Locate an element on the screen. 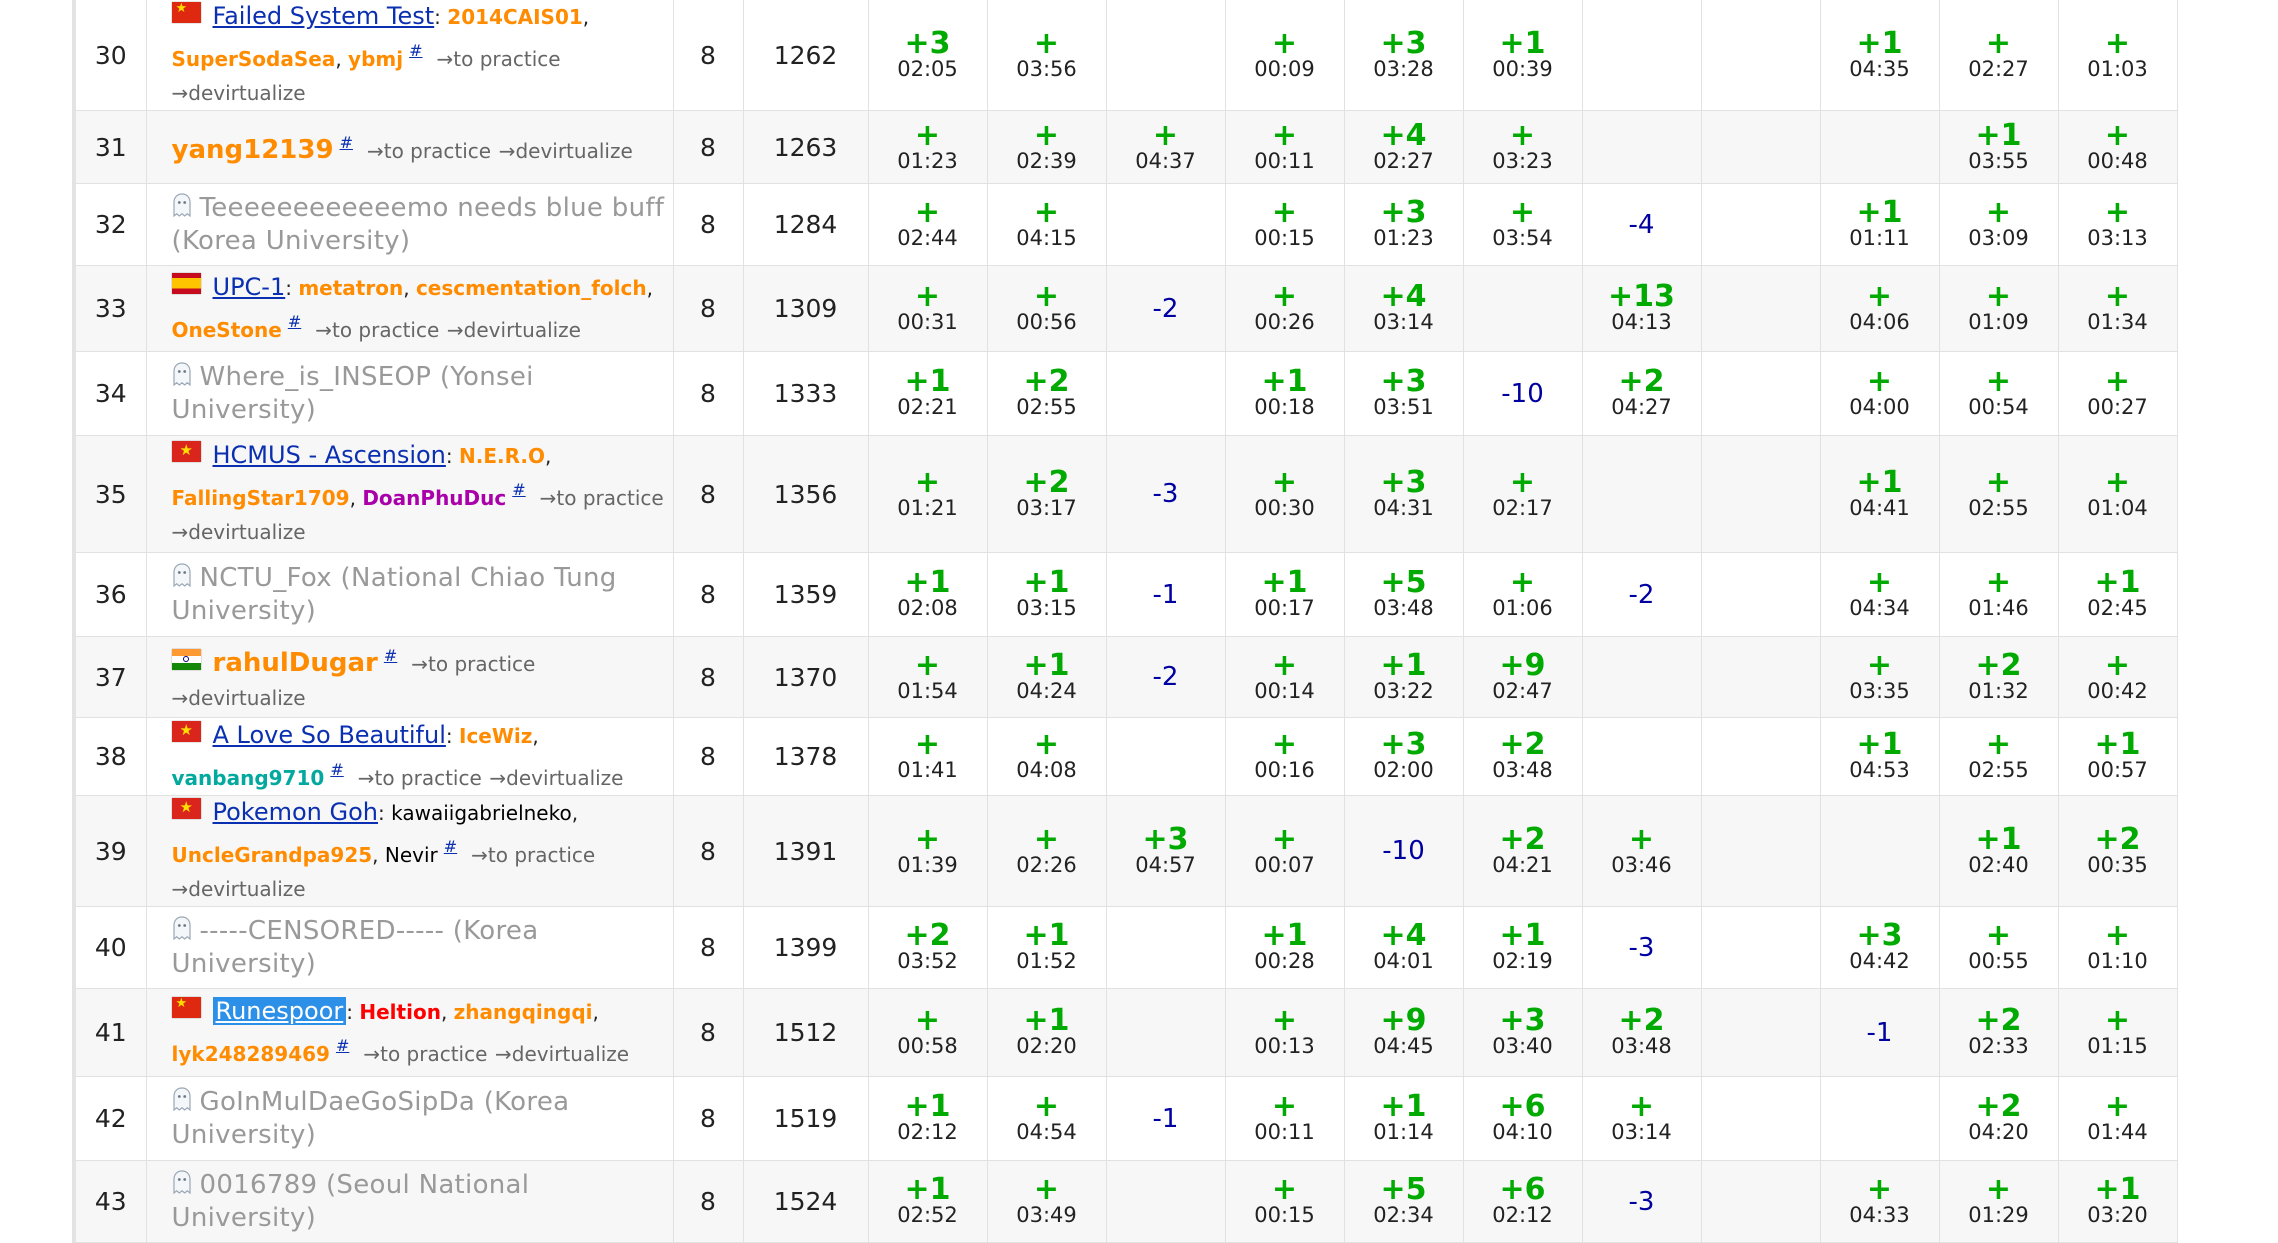 The height and width of the screenshot is (1243, 2278). problem-result-cell: -4 is located at coordinates (1642, 224).